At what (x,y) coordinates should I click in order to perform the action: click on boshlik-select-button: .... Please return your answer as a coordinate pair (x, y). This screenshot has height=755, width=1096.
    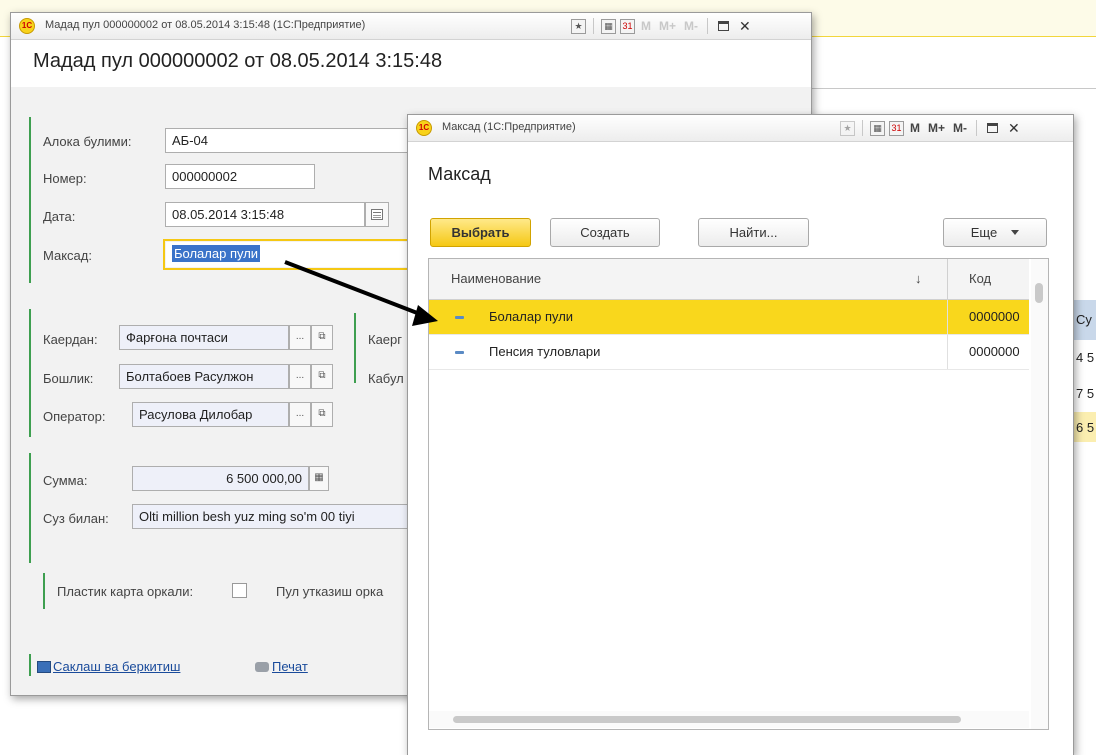
    Looking at the image, I should click on (300, 376).